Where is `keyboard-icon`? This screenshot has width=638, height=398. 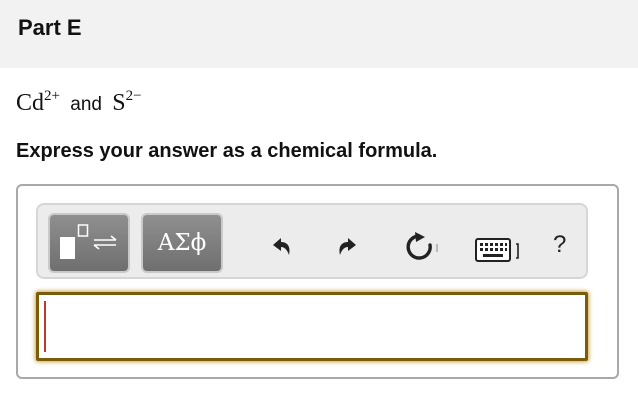 keyboard-icon is located at coordinates (499, 251).